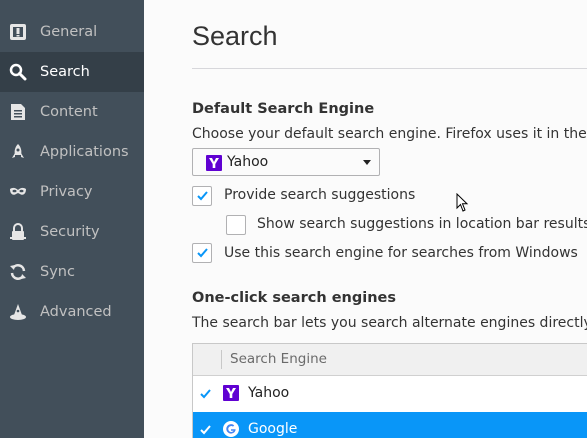  I want to click on security-icon, so click(18, 232).